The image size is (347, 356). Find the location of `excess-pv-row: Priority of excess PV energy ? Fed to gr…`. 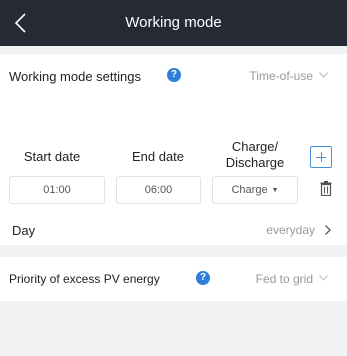

excess-pv-row: Priority of excess PV energy ? Fed to gr… is located at coordinates (173, 279).